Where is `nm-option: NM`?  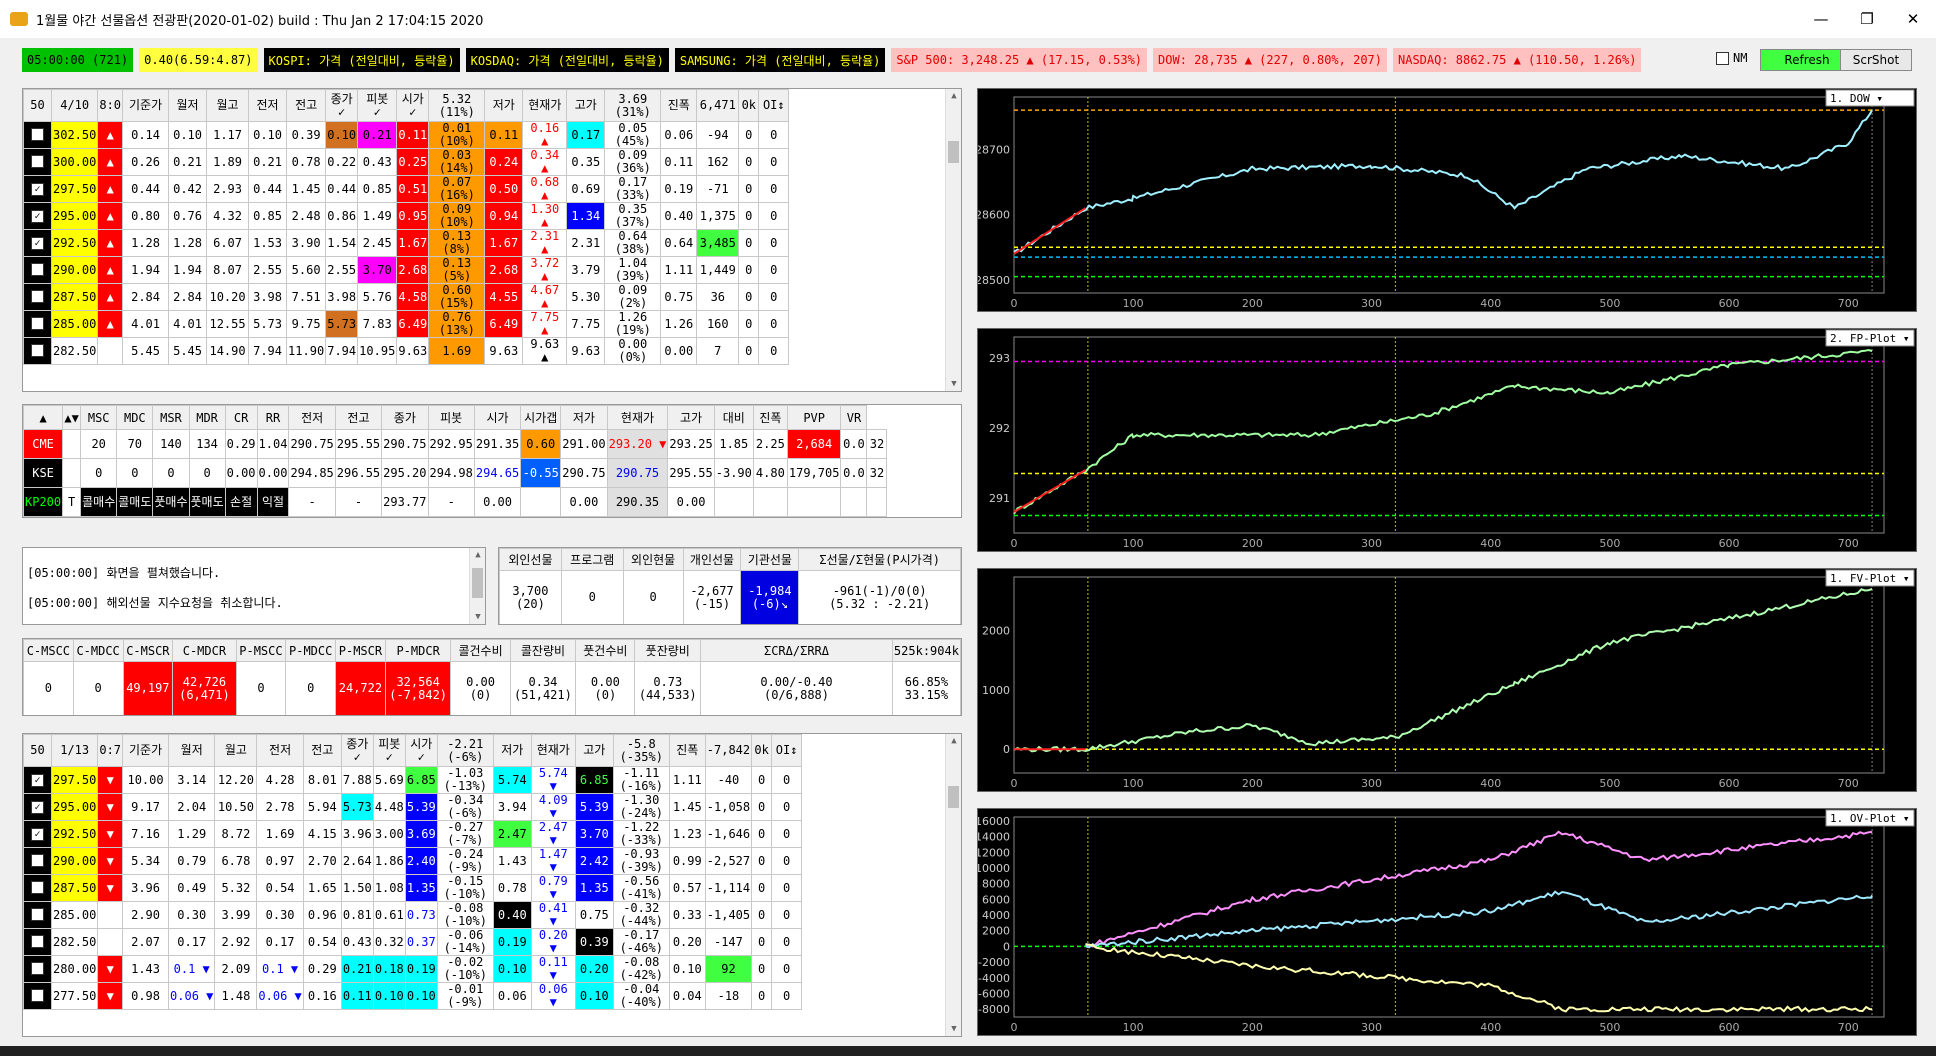 nm-option: NM is located at coordinates (1731, 58).